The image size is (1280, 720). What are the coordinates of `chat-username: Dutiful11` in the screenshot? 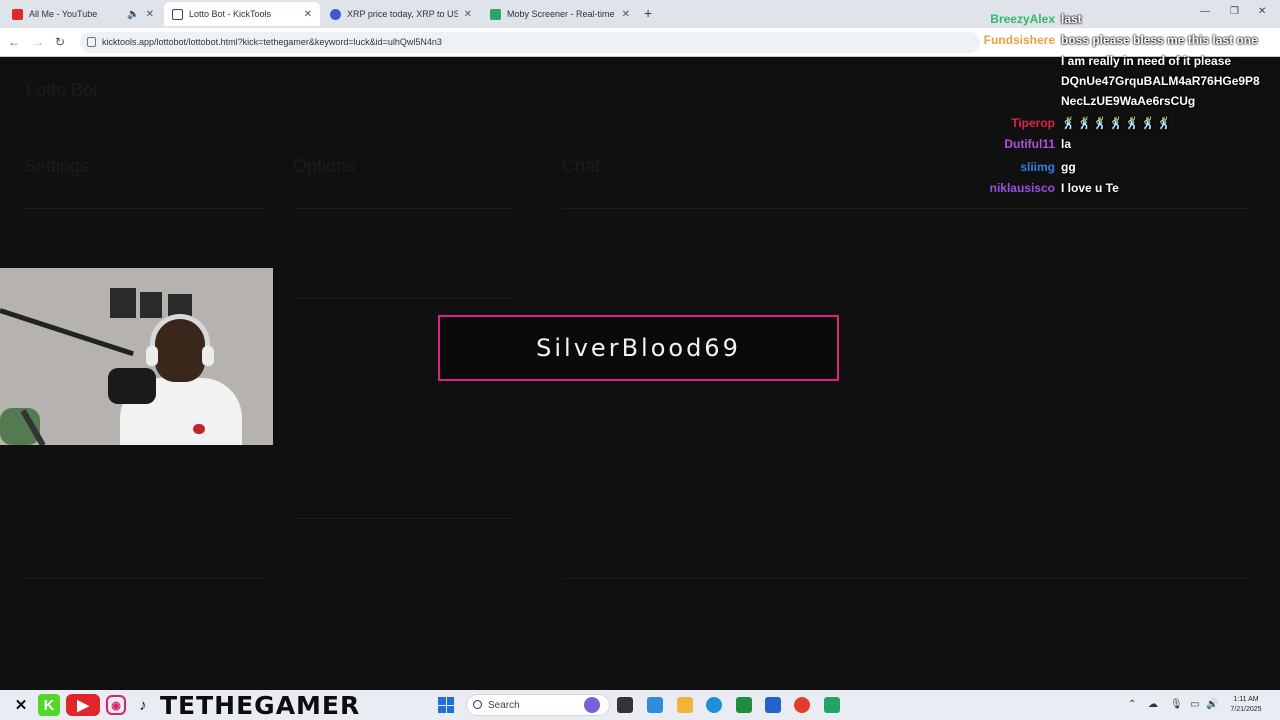 It's located at (1029, 144).